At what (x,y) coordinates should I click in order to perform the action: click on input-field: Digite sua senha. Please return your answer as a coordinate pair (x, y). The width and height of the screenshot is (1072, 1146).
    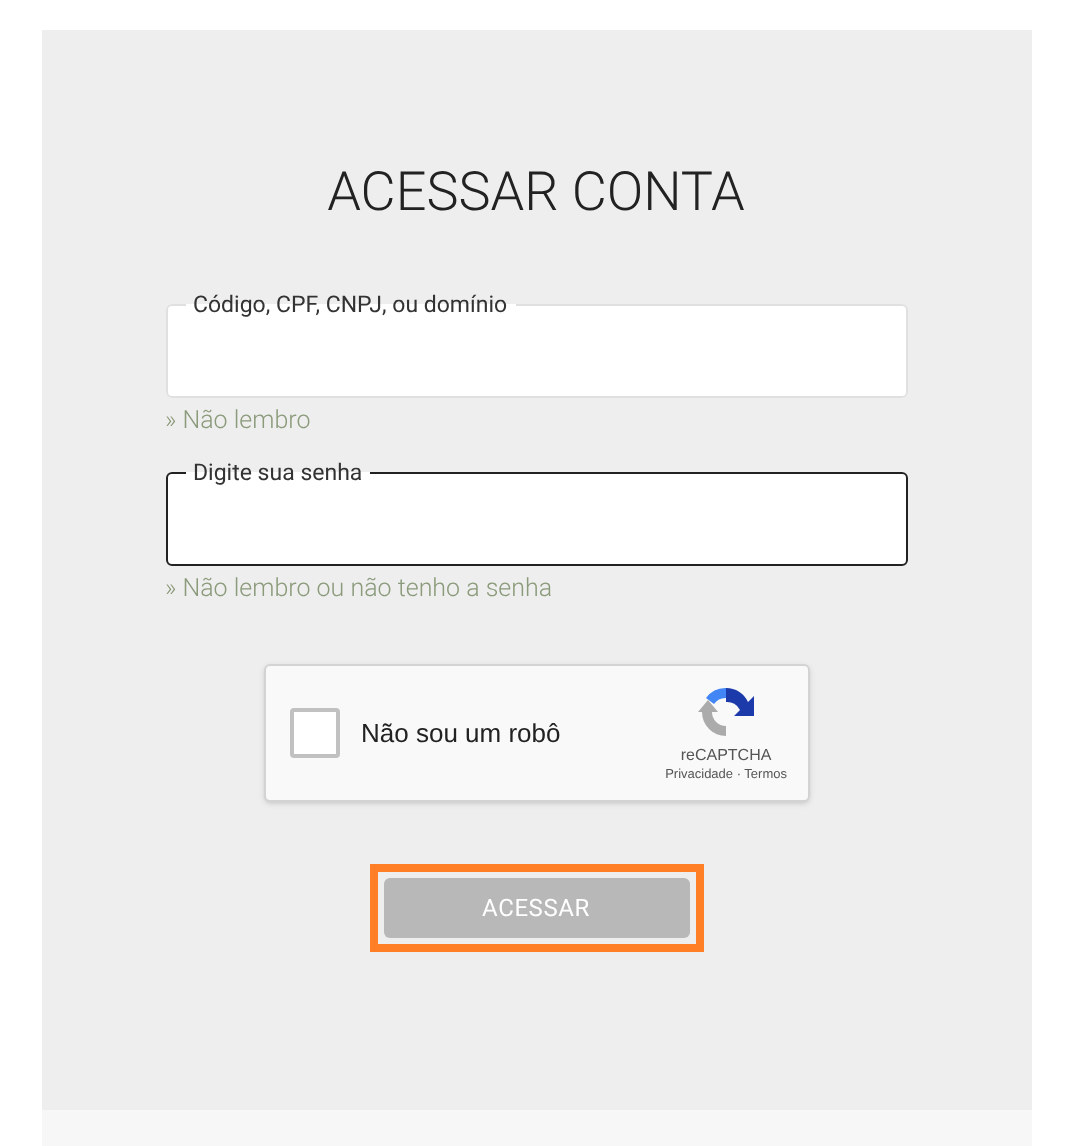
    Looking at the image, I should click on (536, 512).